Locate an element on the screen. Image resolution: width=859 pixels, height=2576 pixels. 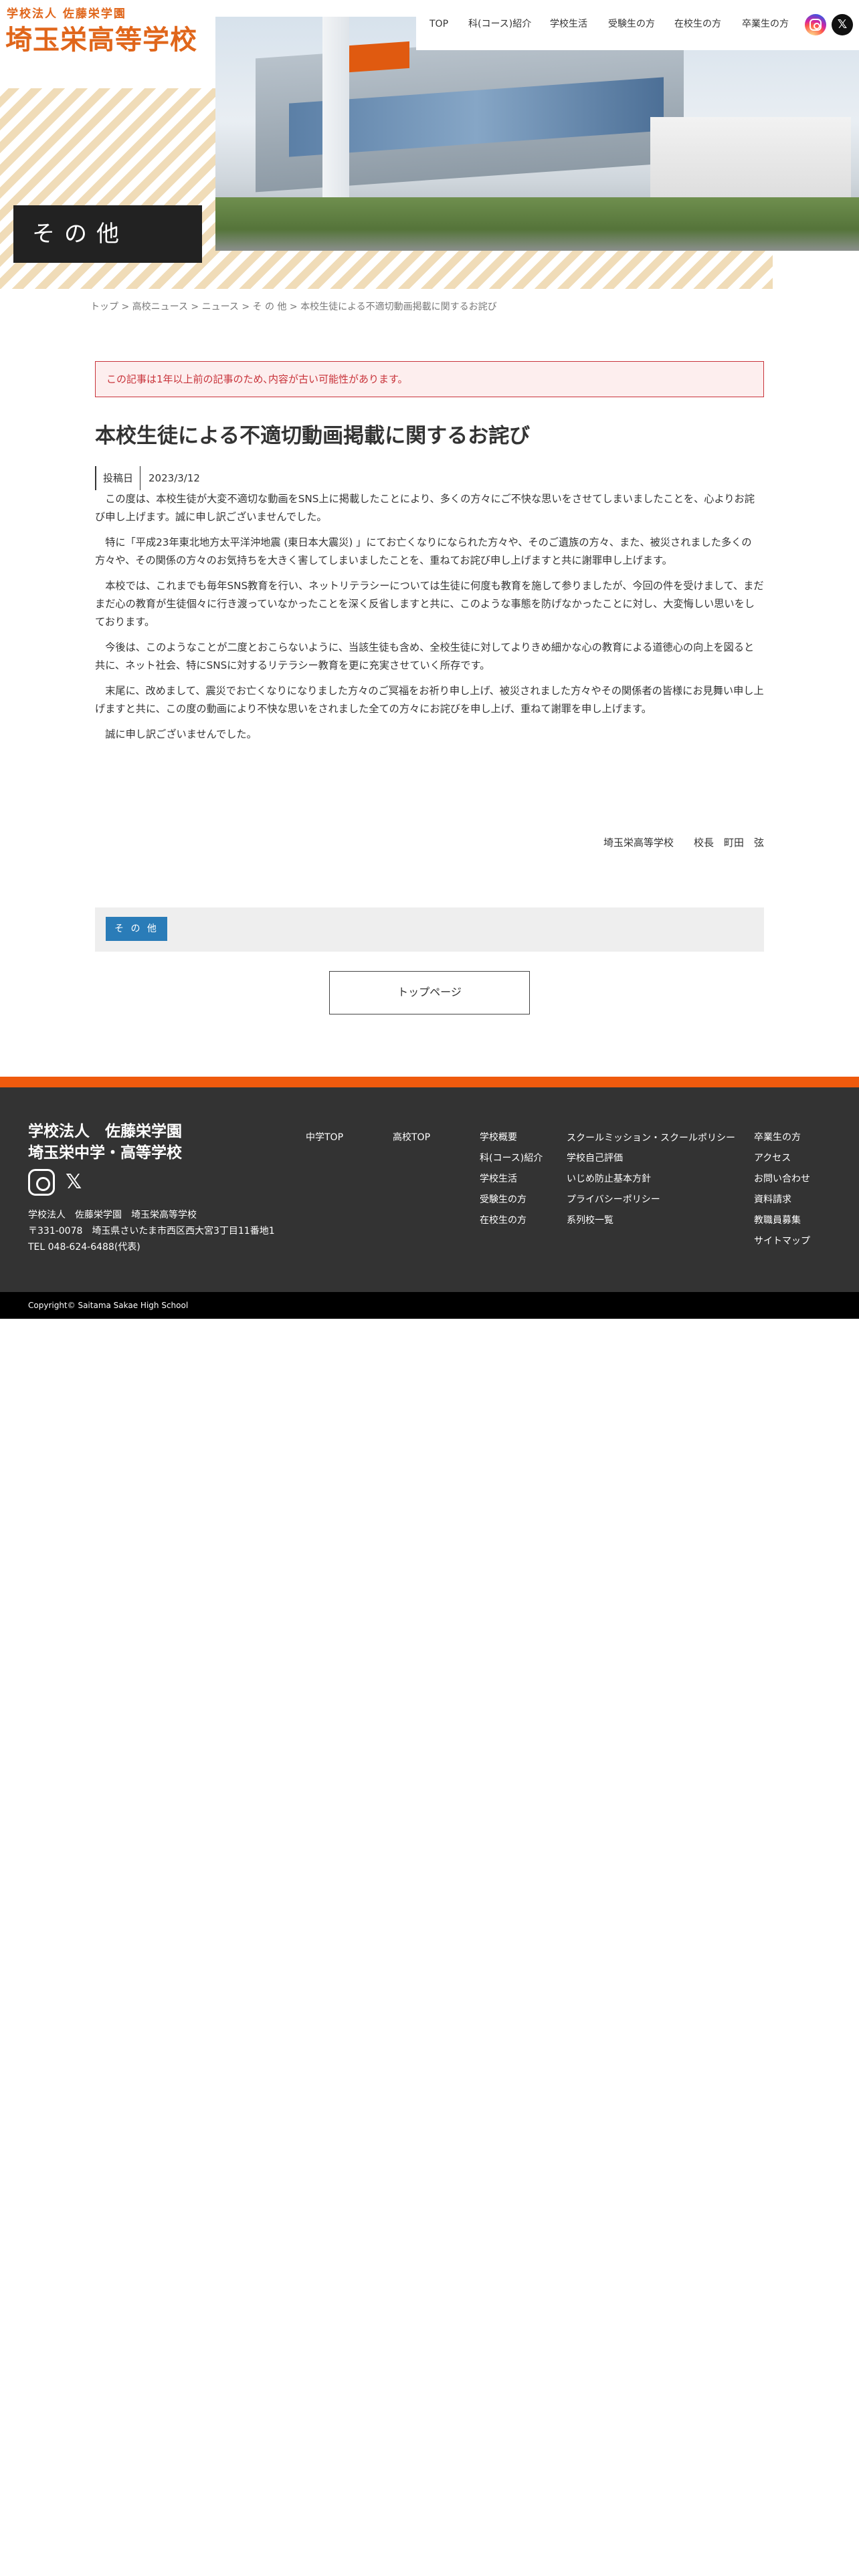
old-article-notice: この記事は1年以上前の記事のため､内容が古い可能性があります。 is located at coordinates (429, 379).